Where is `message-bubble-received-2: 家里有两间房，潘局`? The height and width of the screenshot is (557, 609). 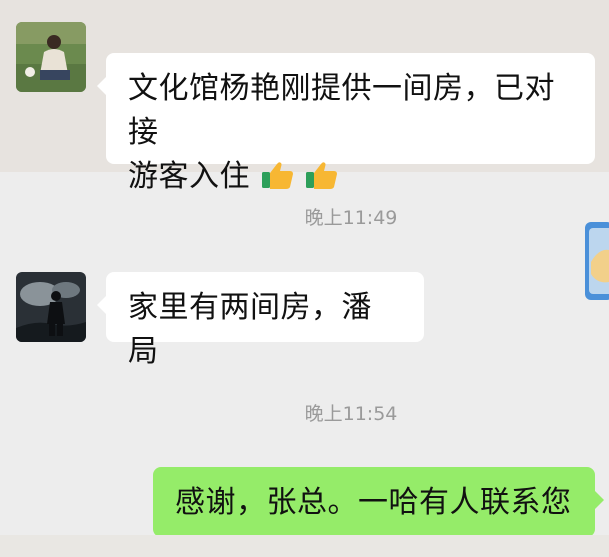
message-bubble-received-2: 家里有两间房，潘局 is located at coordinates (260, 320).